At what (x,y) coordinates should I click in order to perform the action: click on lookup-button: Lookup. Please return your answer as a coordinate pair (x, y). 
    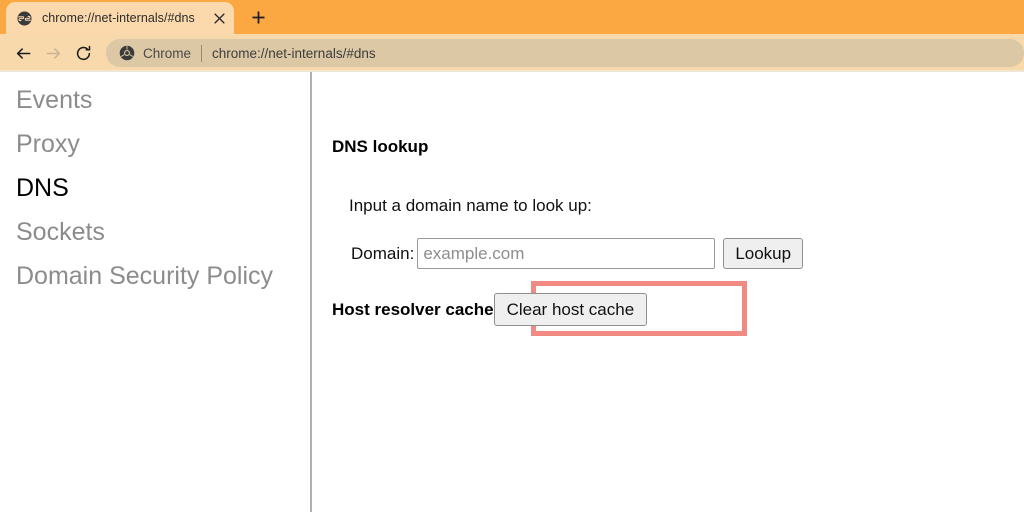
    Looking at the image, I should click on (763, 253).